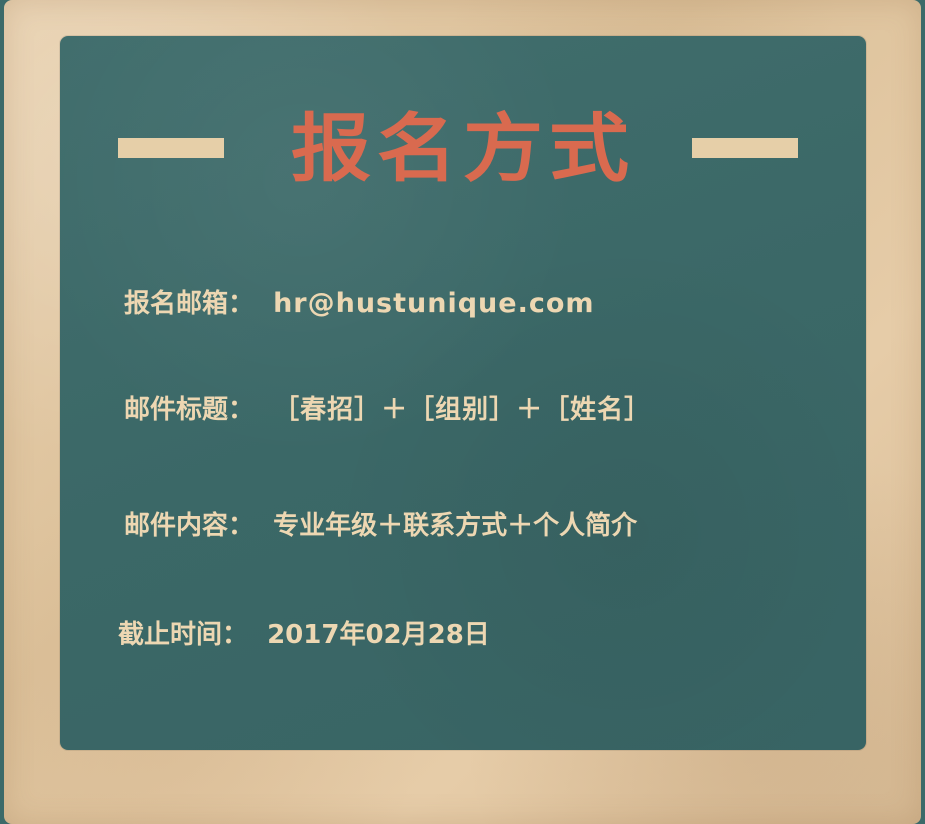 The height and width of the screenshot is (824, 925). What do you see at coordinates (378, 635) in the screenshot?
I see `deadline-value: 2017年02月28日` at bounding box center [378, 635].